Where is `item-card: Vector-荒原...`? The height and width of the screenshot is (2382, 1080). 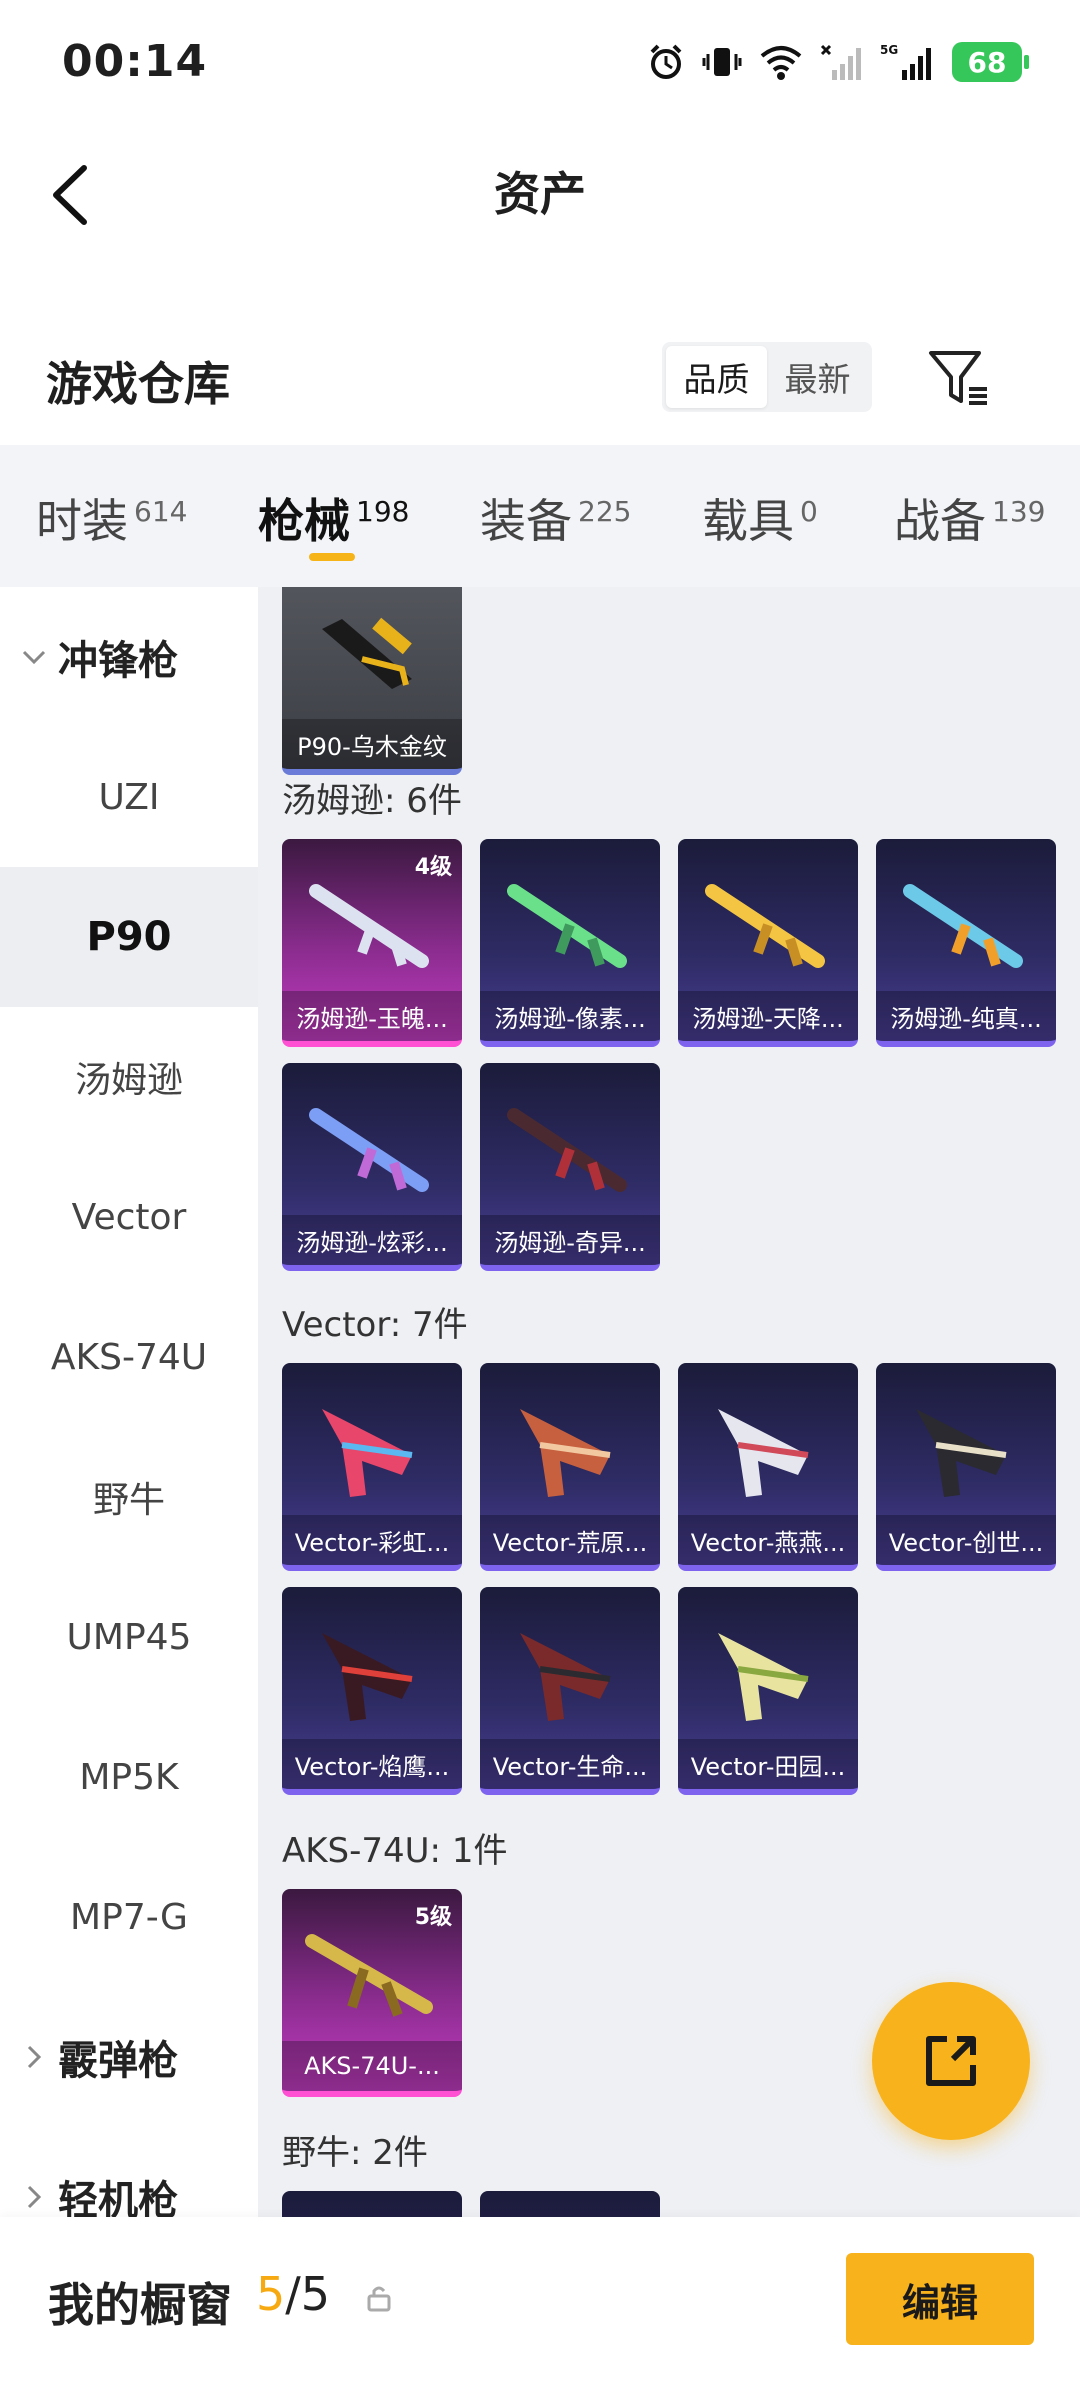 item-card: Vector-荒原... is located at coordinates (570, 1467).